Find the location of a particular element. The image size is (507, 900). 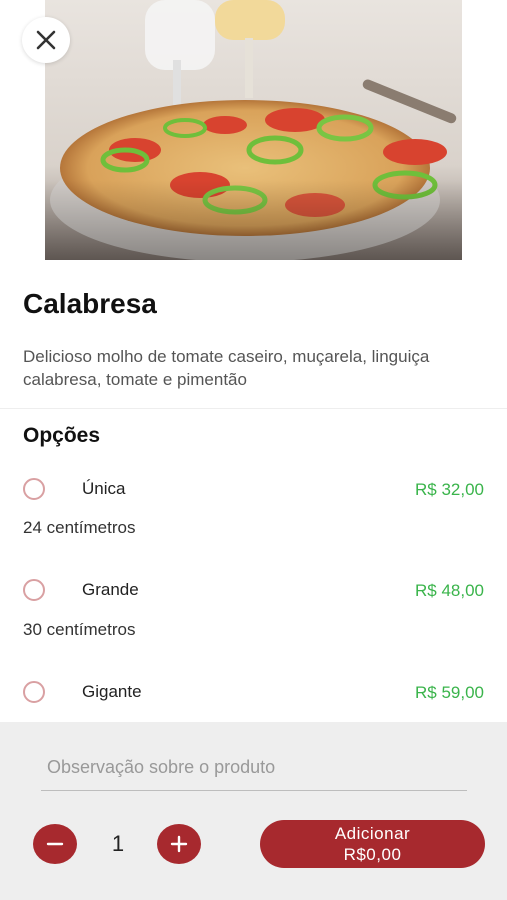

option-price: R$ 48,00 is located at coordinates (449, 590).